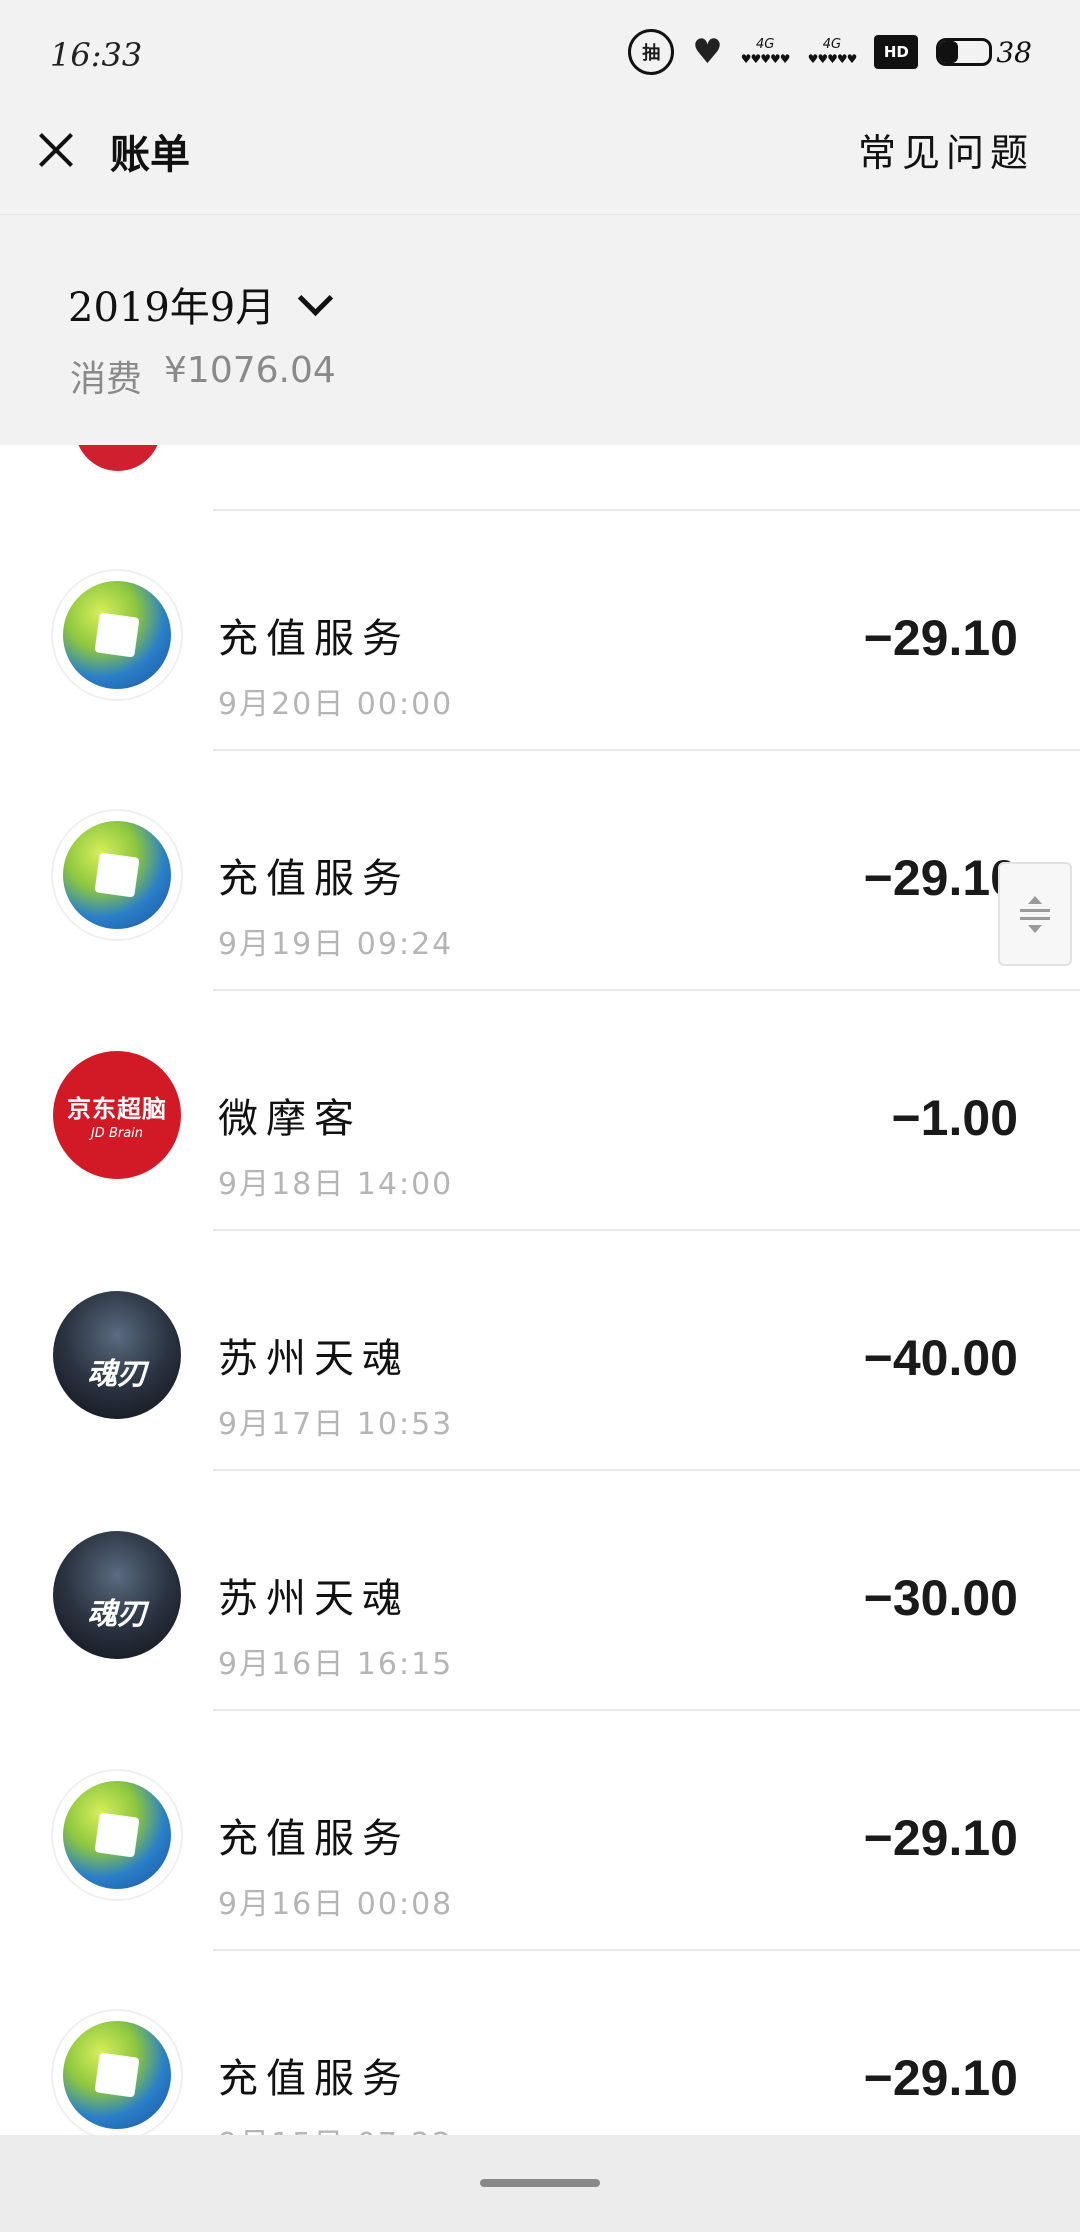  I want to click on transaction-amount: −30.00, so click(940, 1598).